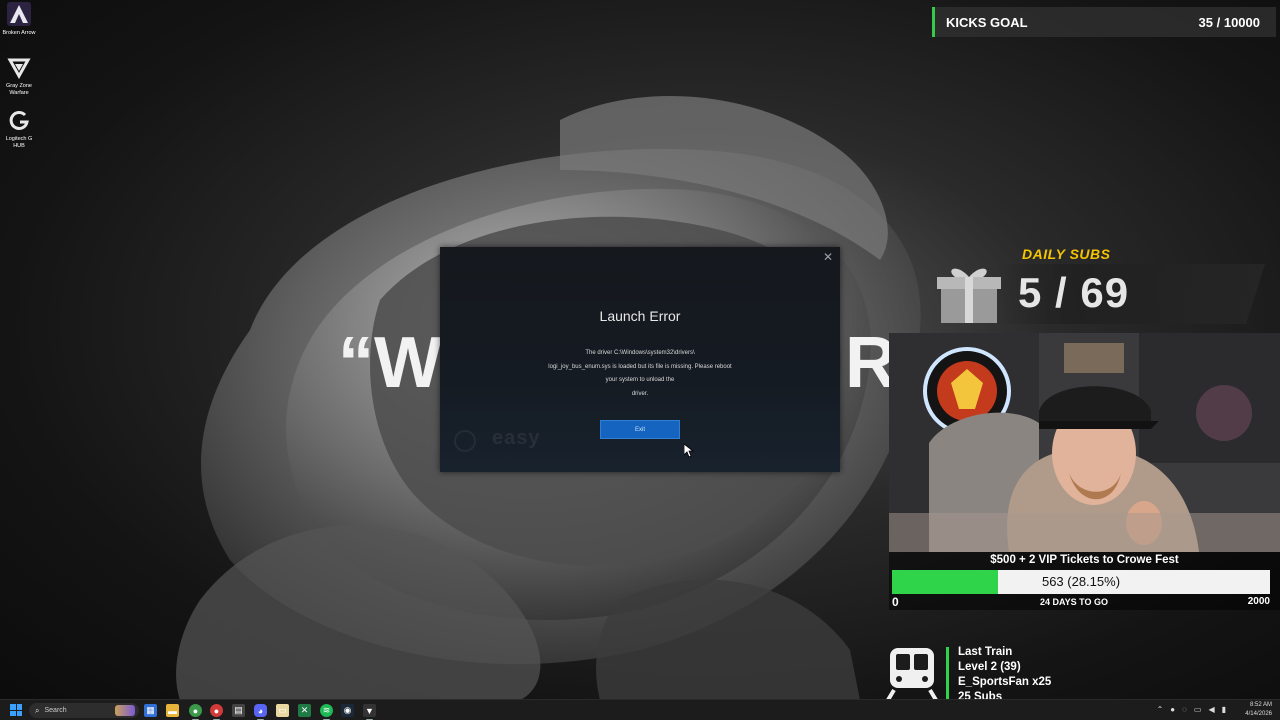 This screenshot has width=1280, height=720. Describe the element at coordinates (989, 667) in the screenshot. I see `train-level: Level 2 (39)` at that location.